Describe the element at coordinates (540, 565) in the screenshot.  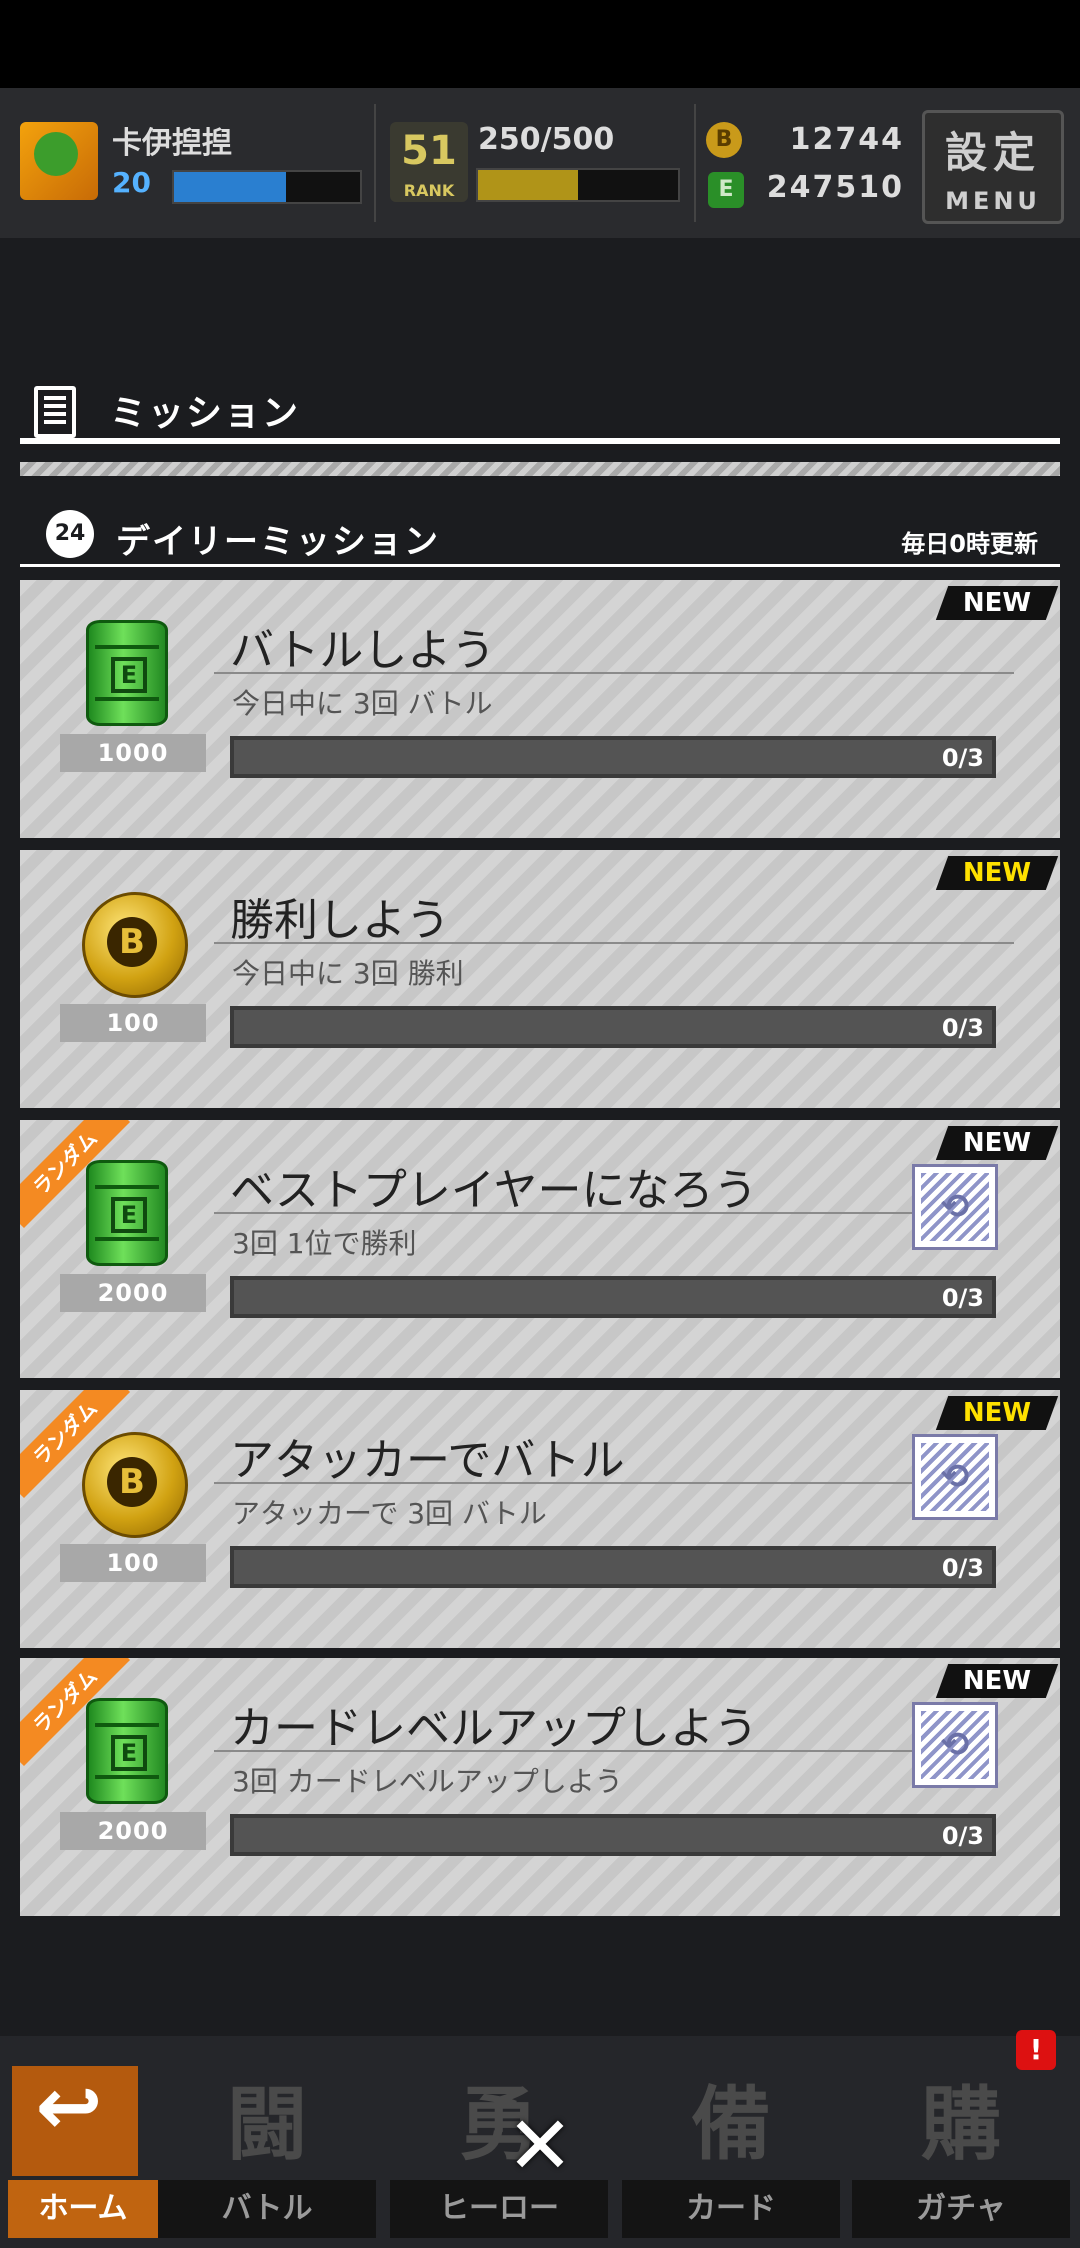
I see `daily-rule` at that location.